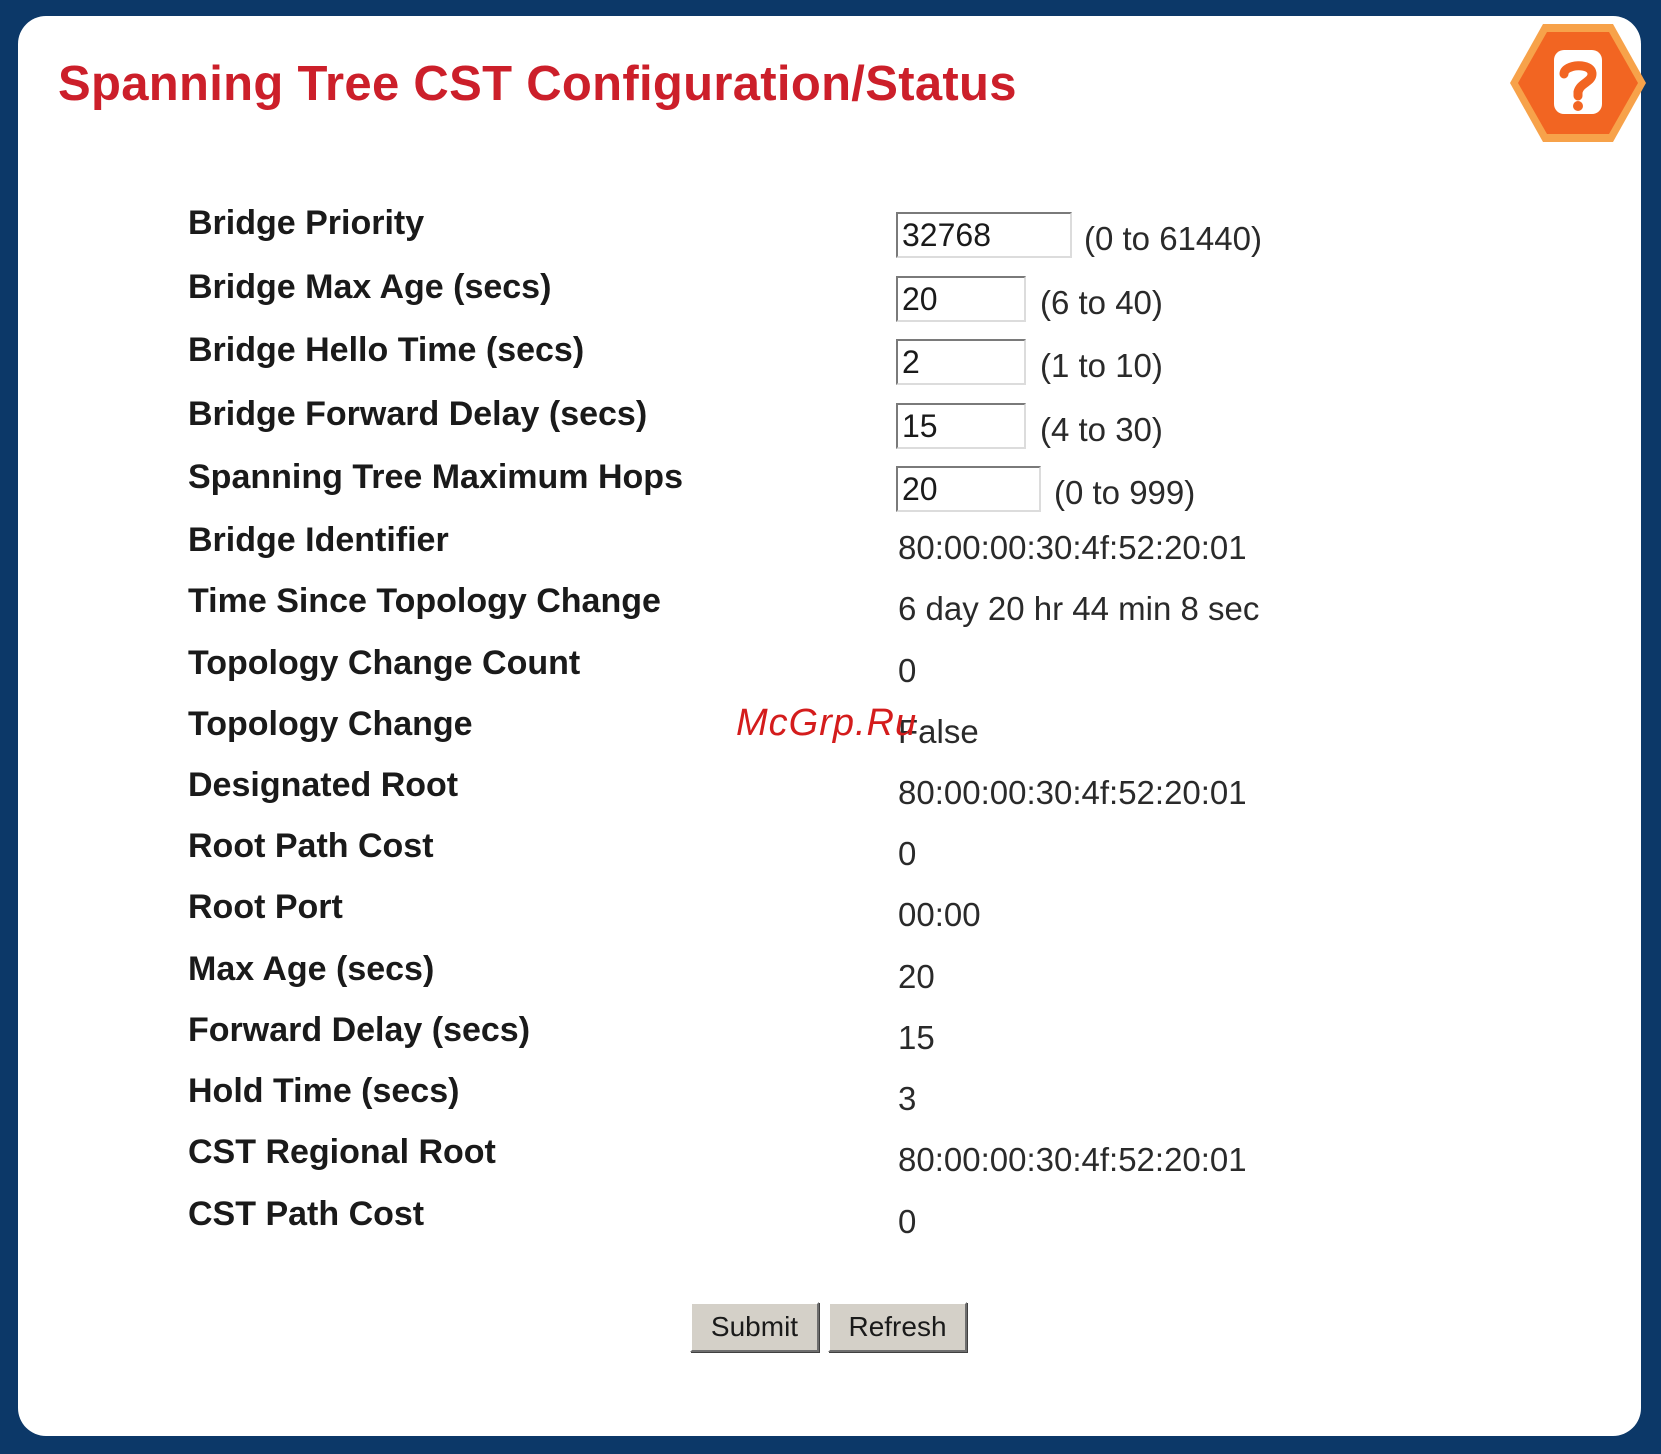 Image resolution: width=1661 pixels, height=1454 pixels. Describe the element at coordinates (330, 724) in the screenshot. I see `field-label: Topology Change` at that location.